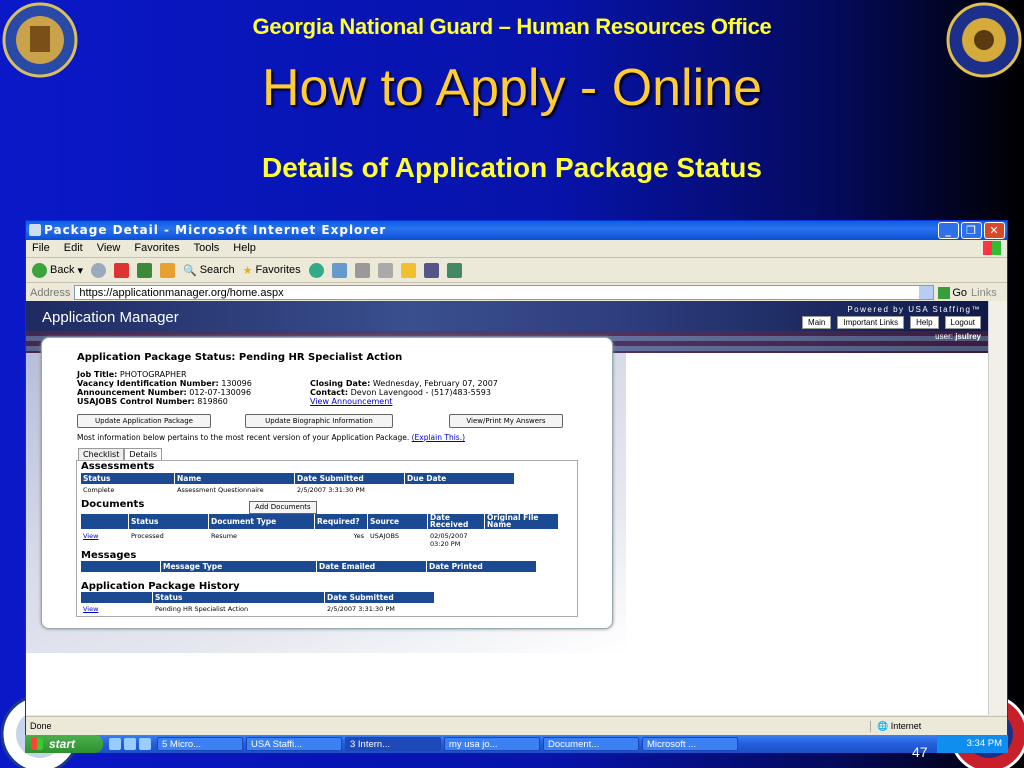  Describe the element at coordinates (121, 566) in the screenshot. I see `col-blank` at that location.